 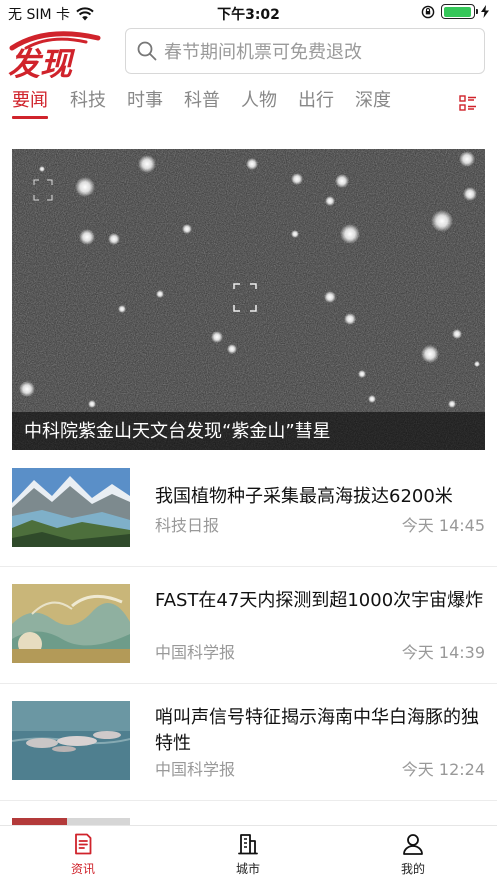 I want to click on news-item: 哨叫声信号特征揭示海南中华白海豚的独特性 中国科学报 今天 12:24, so click(x=248, y=742).